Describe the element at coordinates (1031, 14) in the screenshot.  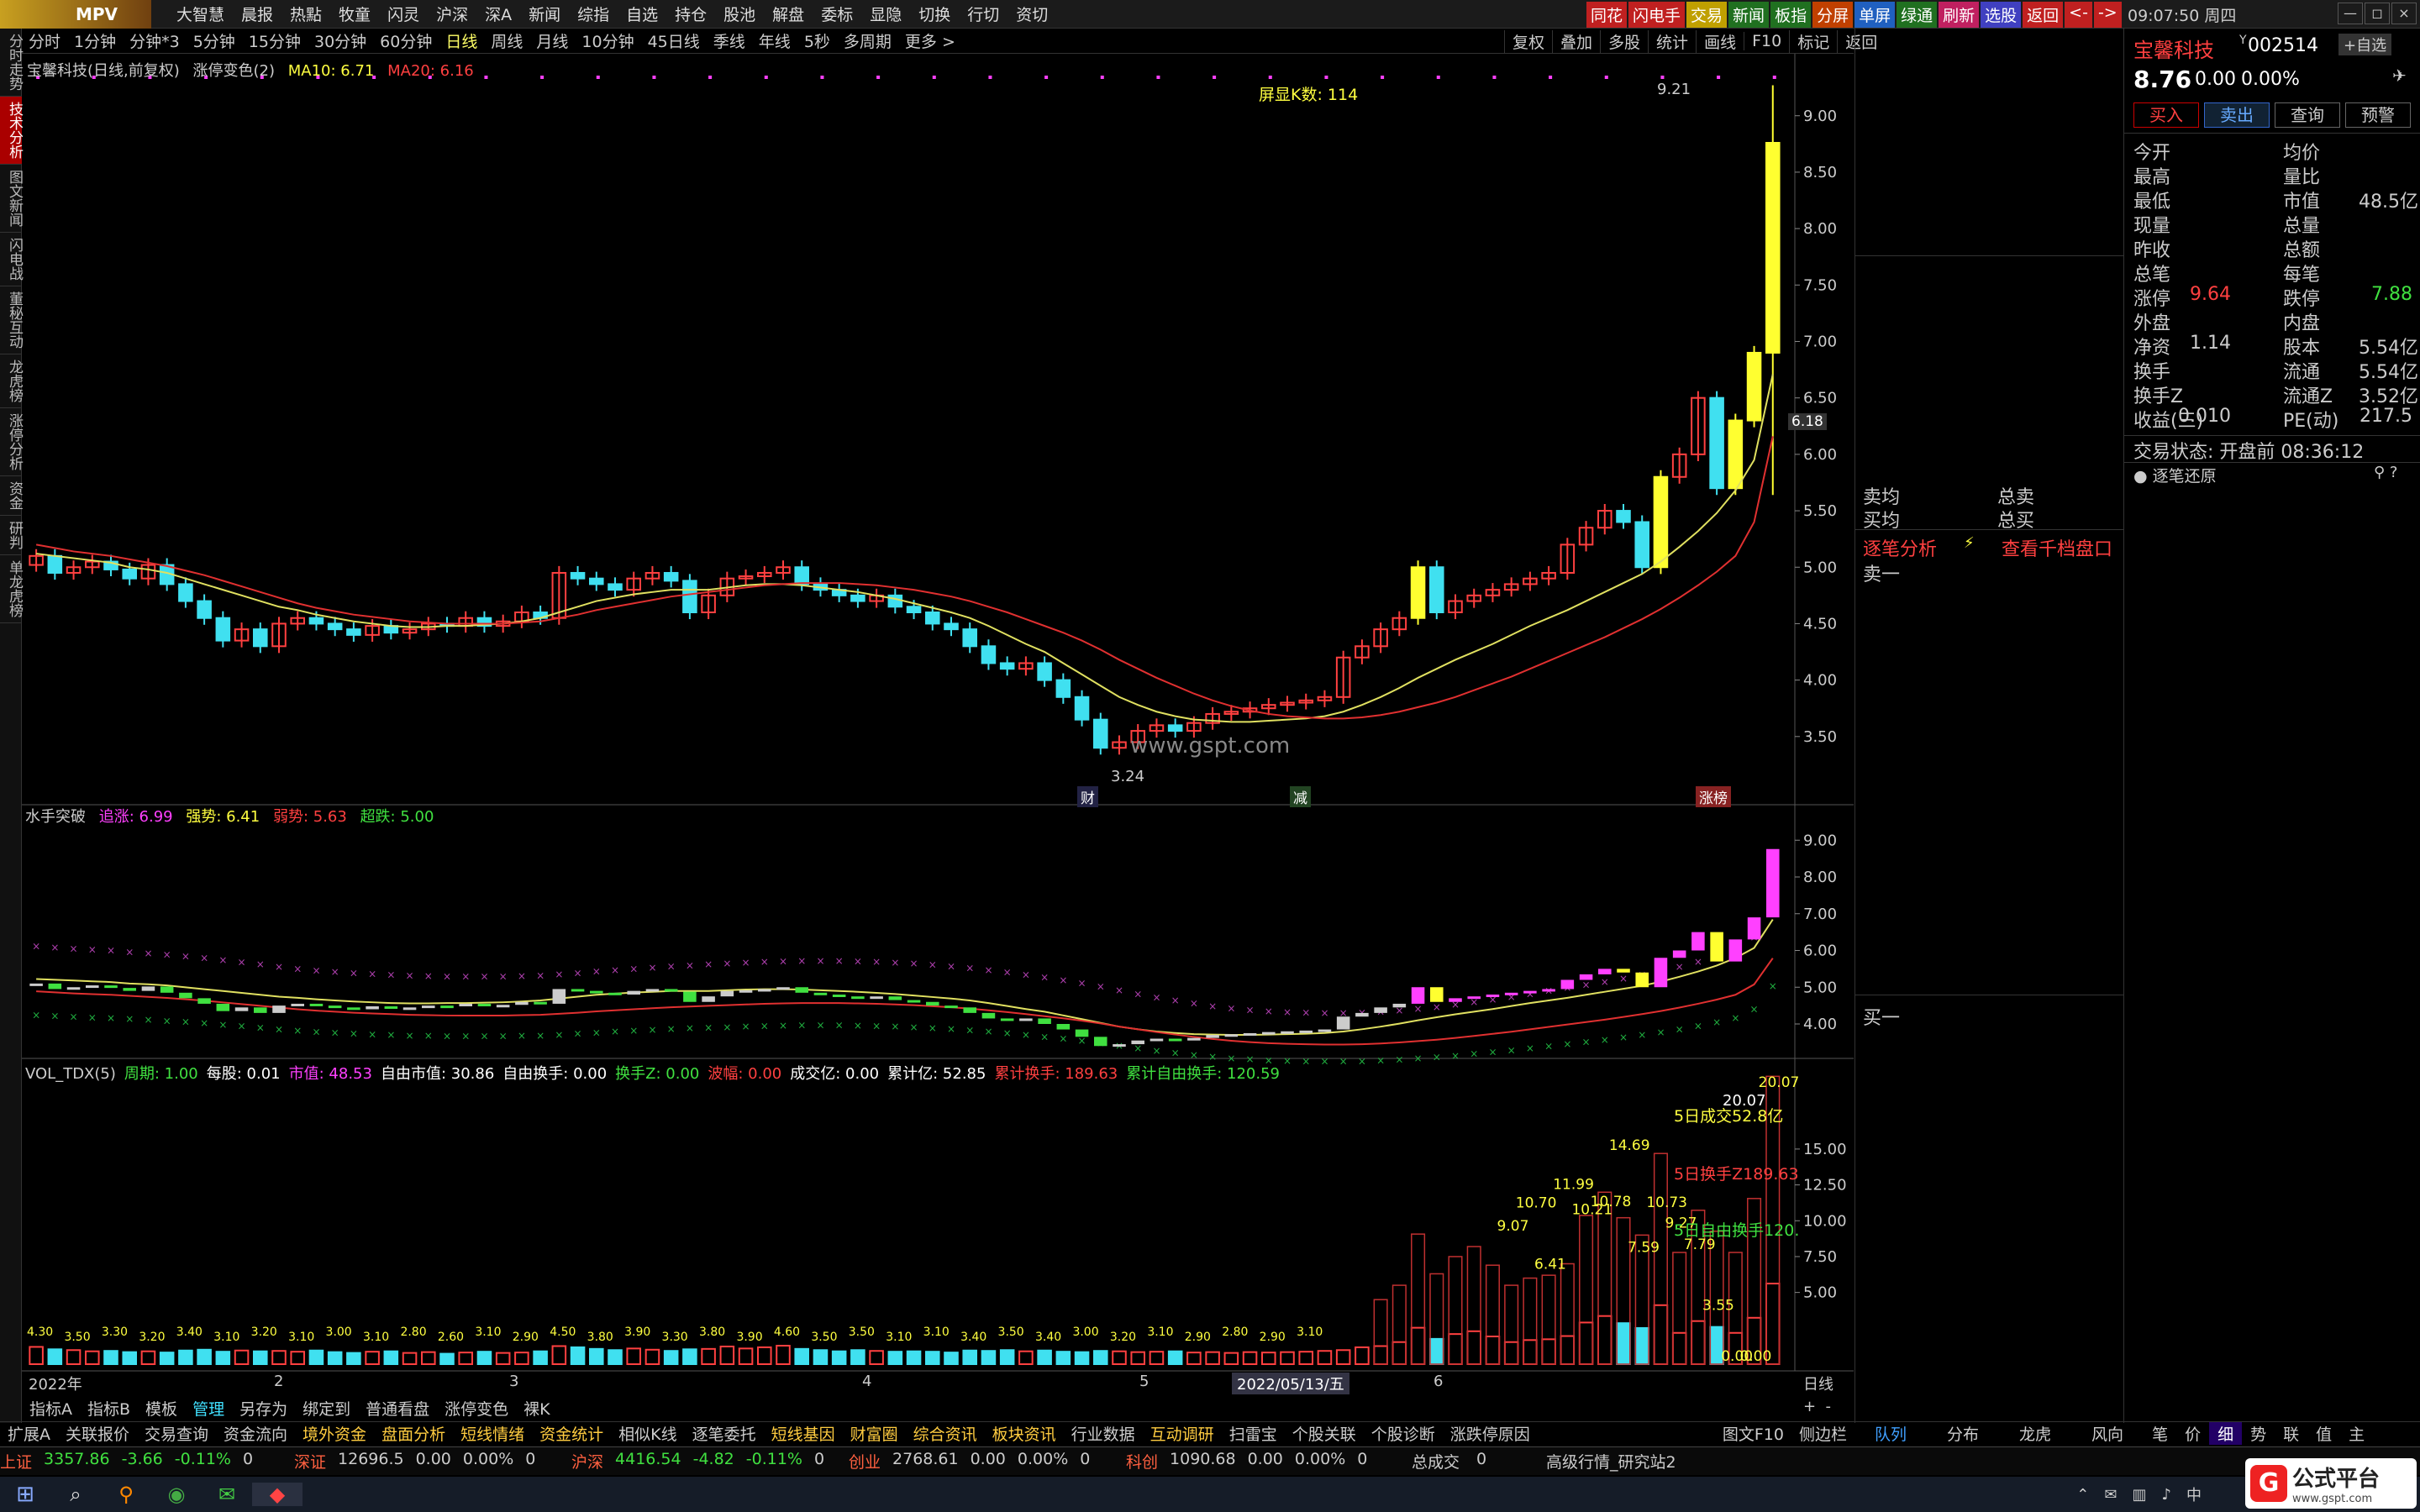
I see `menu-item-17: 资切` at that location.